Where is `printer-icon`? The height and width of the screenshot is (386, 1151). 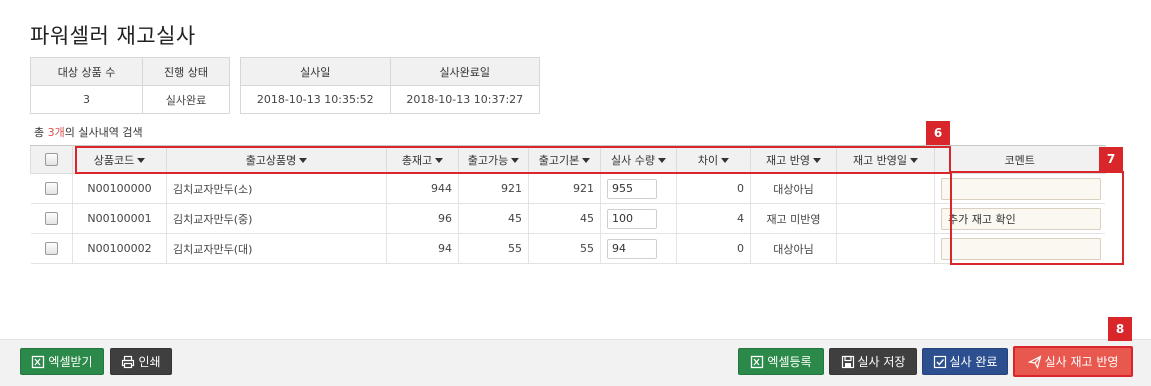 printer-icon is located at coordinates (128, 361).